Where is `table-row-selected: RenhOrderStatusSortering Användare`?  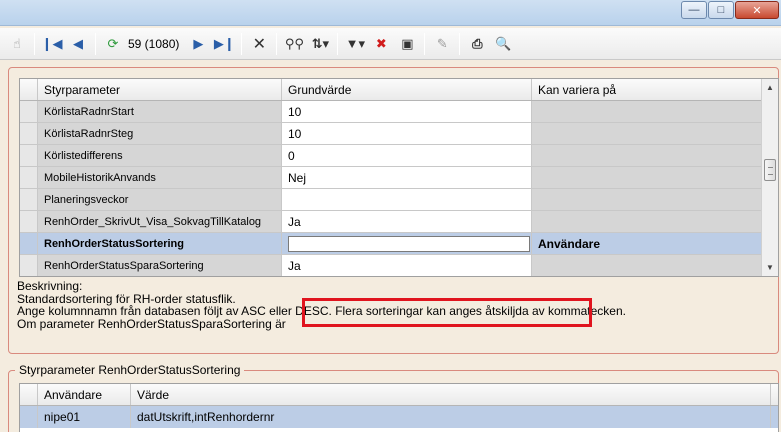
table-row-selected: RenhOrderStatusSortering Användare is located at coordinates (399, 244).